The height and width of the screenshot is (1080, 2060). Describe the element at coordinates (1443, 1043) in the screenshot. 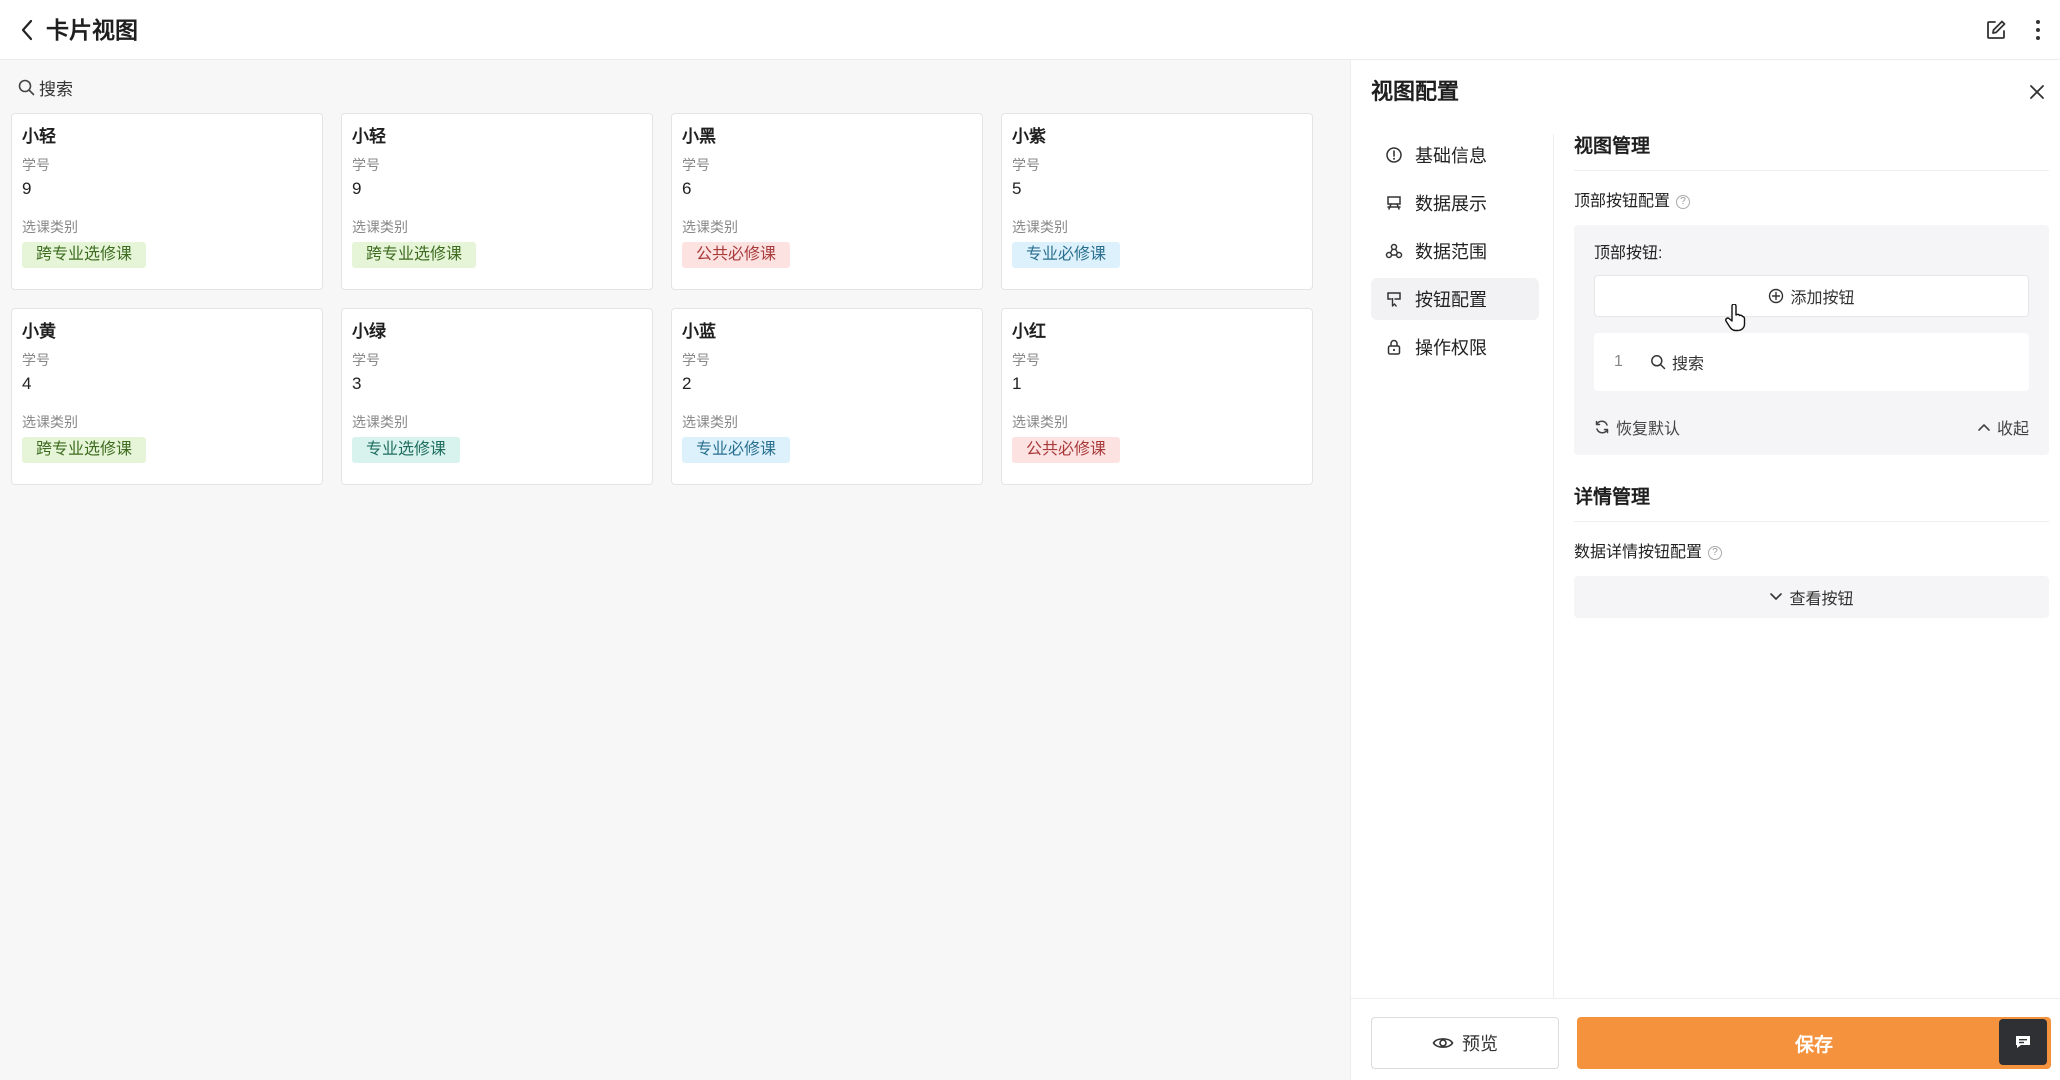

I see `eye-icon` at that location.